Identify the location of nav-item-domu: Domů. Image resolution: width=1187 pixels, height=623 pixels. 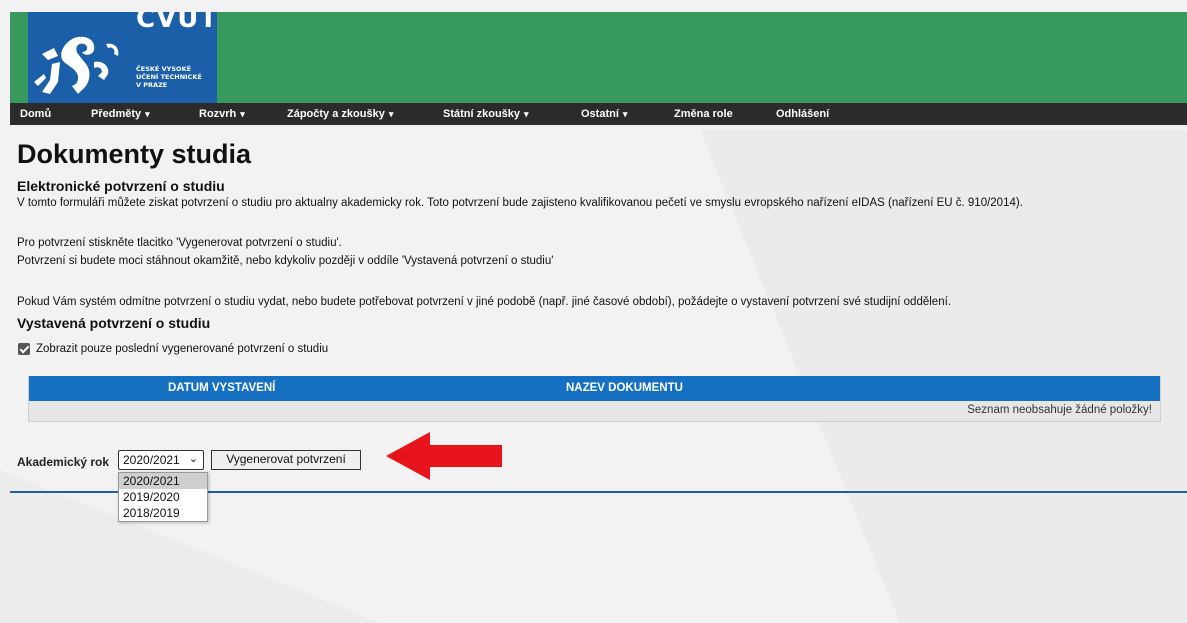
(35, 114).